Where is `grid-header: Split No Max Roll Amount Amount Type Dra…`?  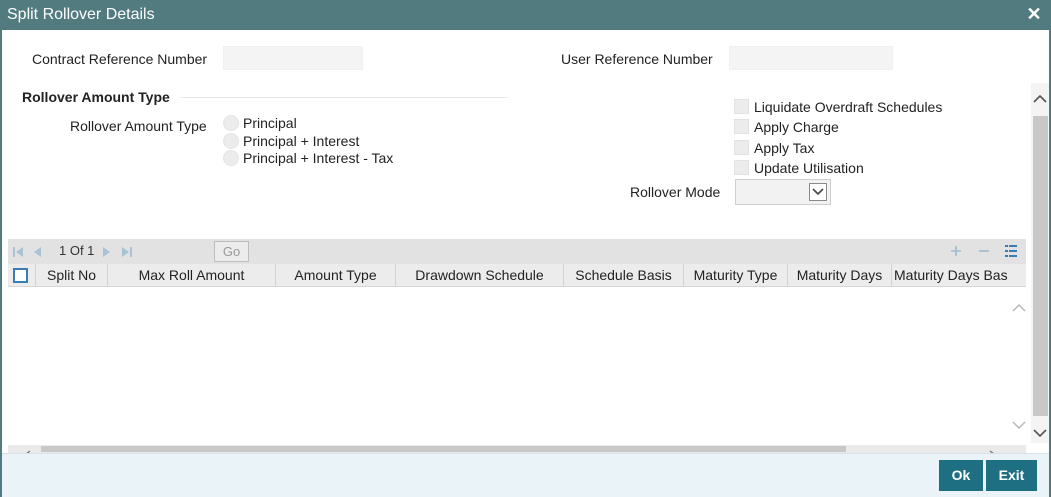
grid-header: Split No Max Roll Amount Amount Type Dra… is located at coordinates (517, 275).